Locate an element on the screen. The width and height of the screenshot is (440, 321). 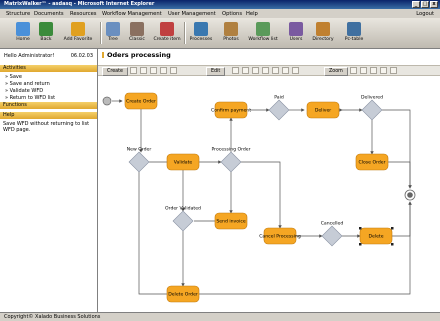
menu-documents: Documents is located at coordinates (49, 14).